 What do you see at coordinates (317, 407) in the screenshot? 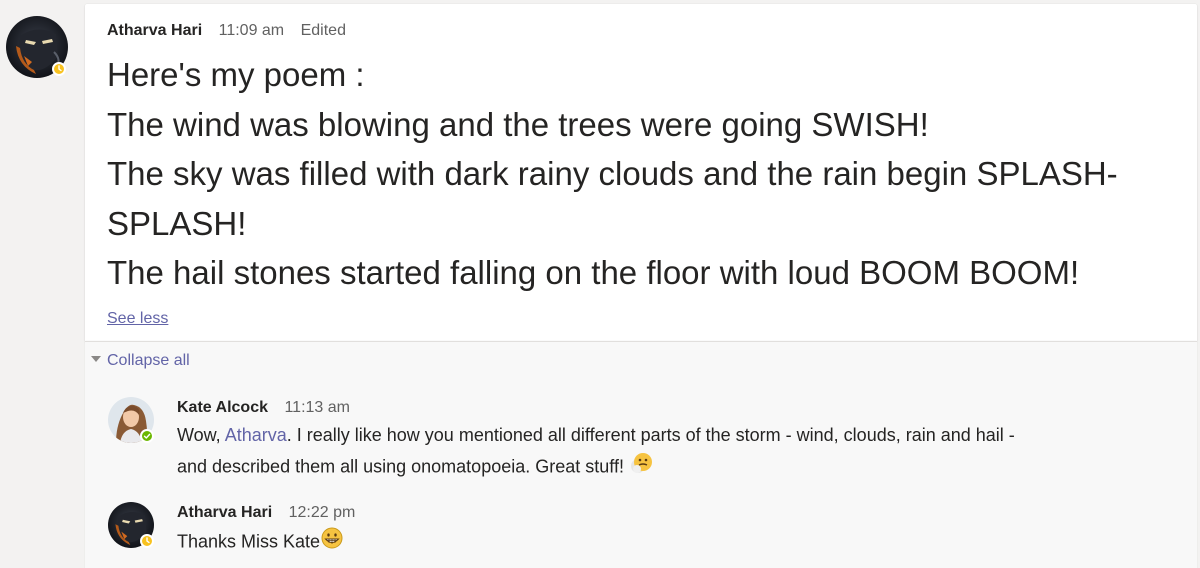
I see `message-timestamp: 11:13 am` at bounding box center [317, 407].